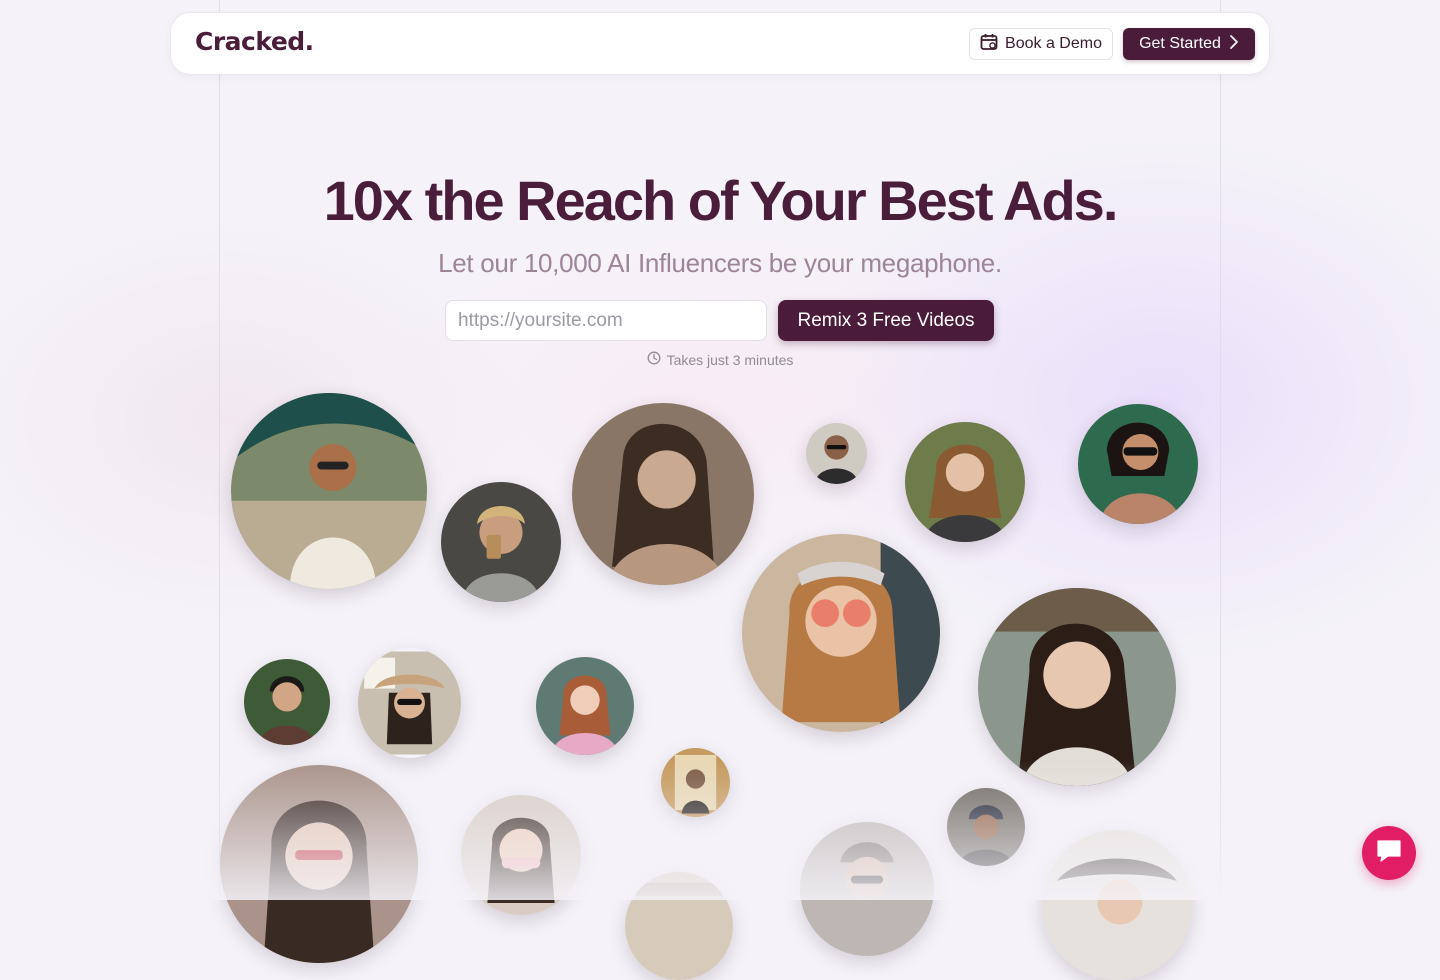  What do you see at coordinates (1180, 43) in the screenshot?
I see `get-started-label: Get Started` at bounding box center [1180, 43].